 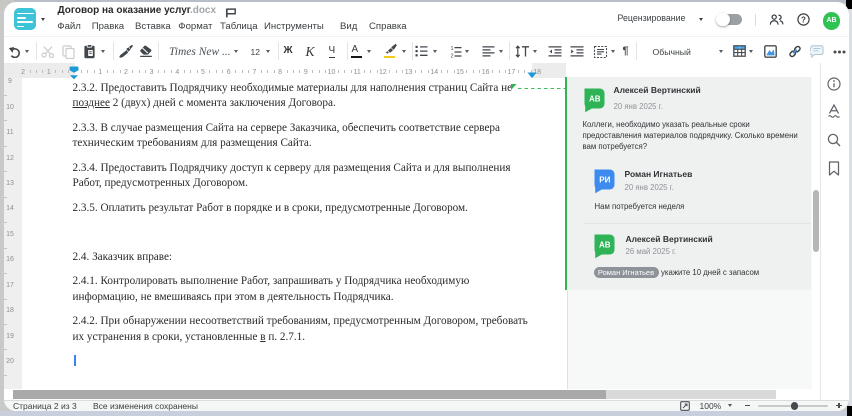 What do you see at coordinates (604, 179) in the screenshot?
I see `svg-text: РИ` at bounding box center [604, 179].